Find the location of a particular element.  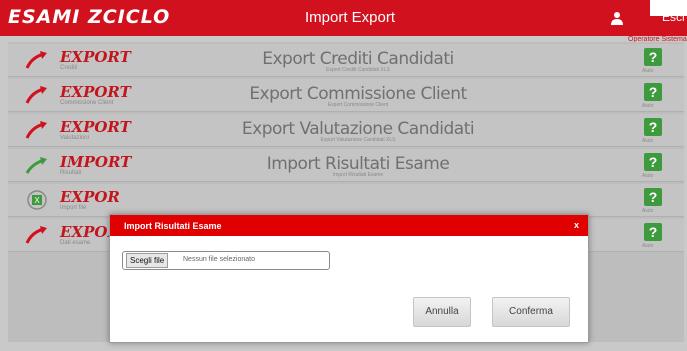

row-sub: Import file is located at coordinates (73, 208).